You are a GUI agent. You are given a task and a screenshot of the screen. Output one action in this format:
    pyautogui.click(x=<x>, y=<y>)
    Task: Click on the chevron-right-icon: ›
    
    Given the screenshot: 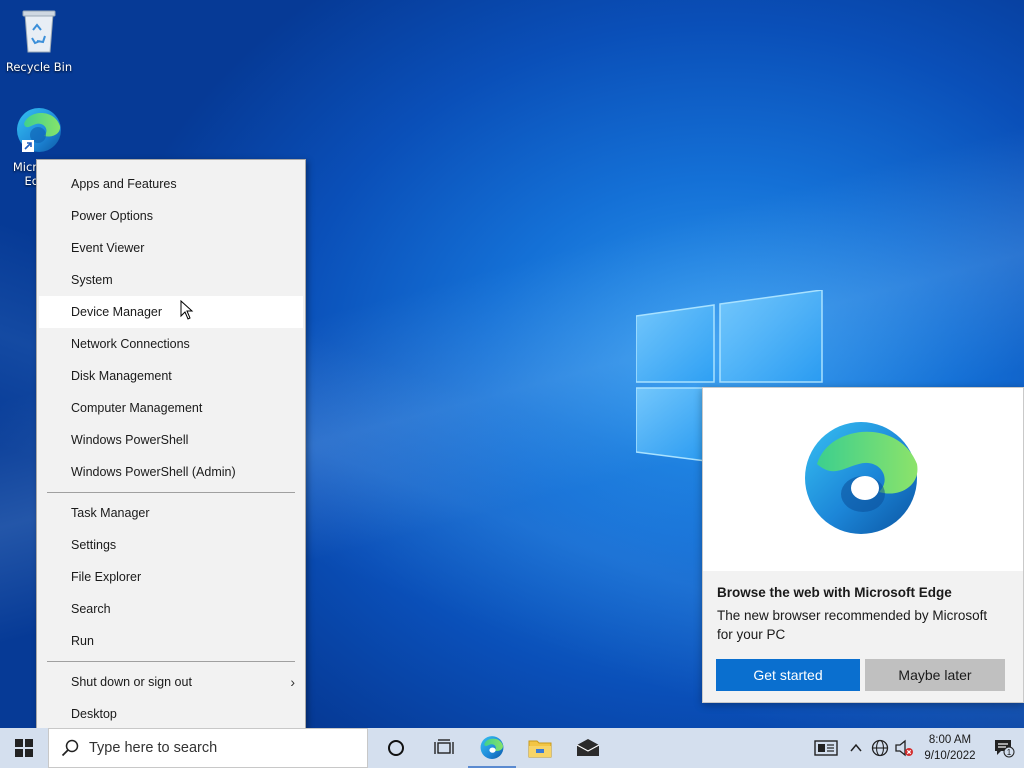 What is the action you would take?
    pyautogui.click(x=292, y=682)
    